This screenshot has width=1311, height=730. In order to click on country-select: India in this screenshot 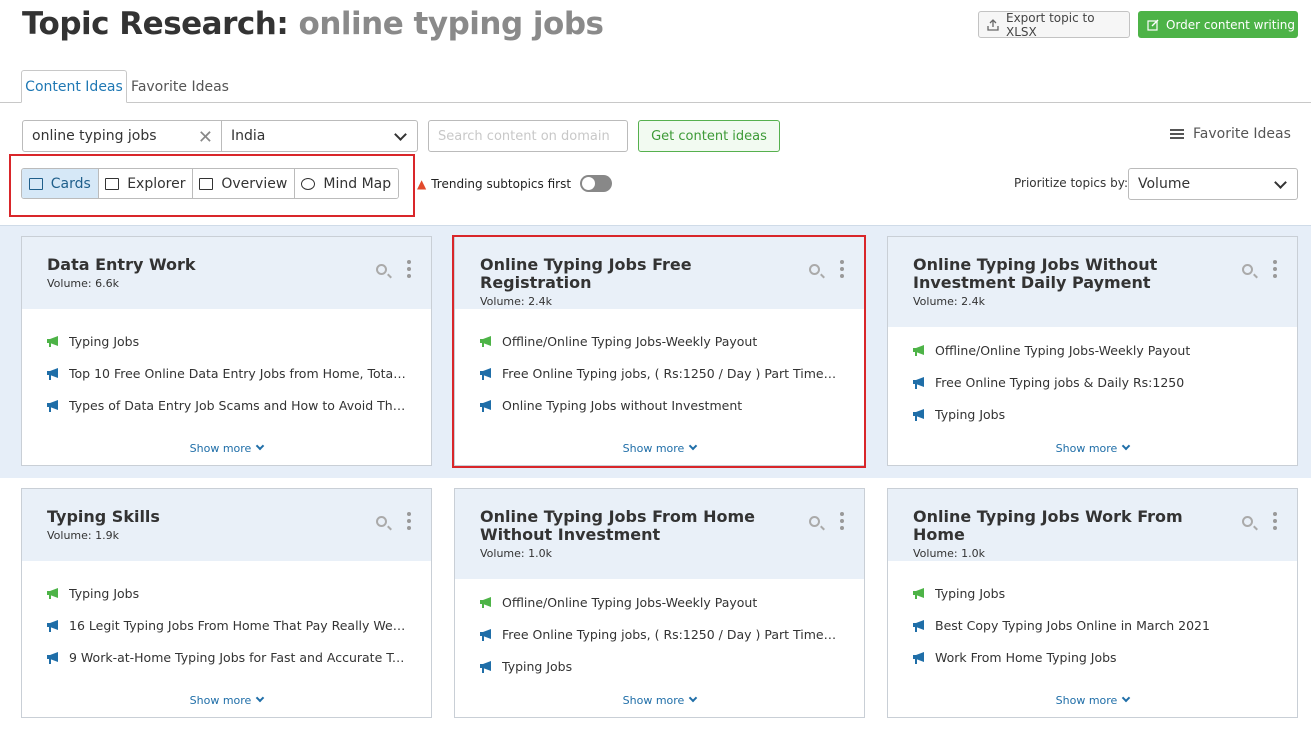, I will do `click(319, 136)`.